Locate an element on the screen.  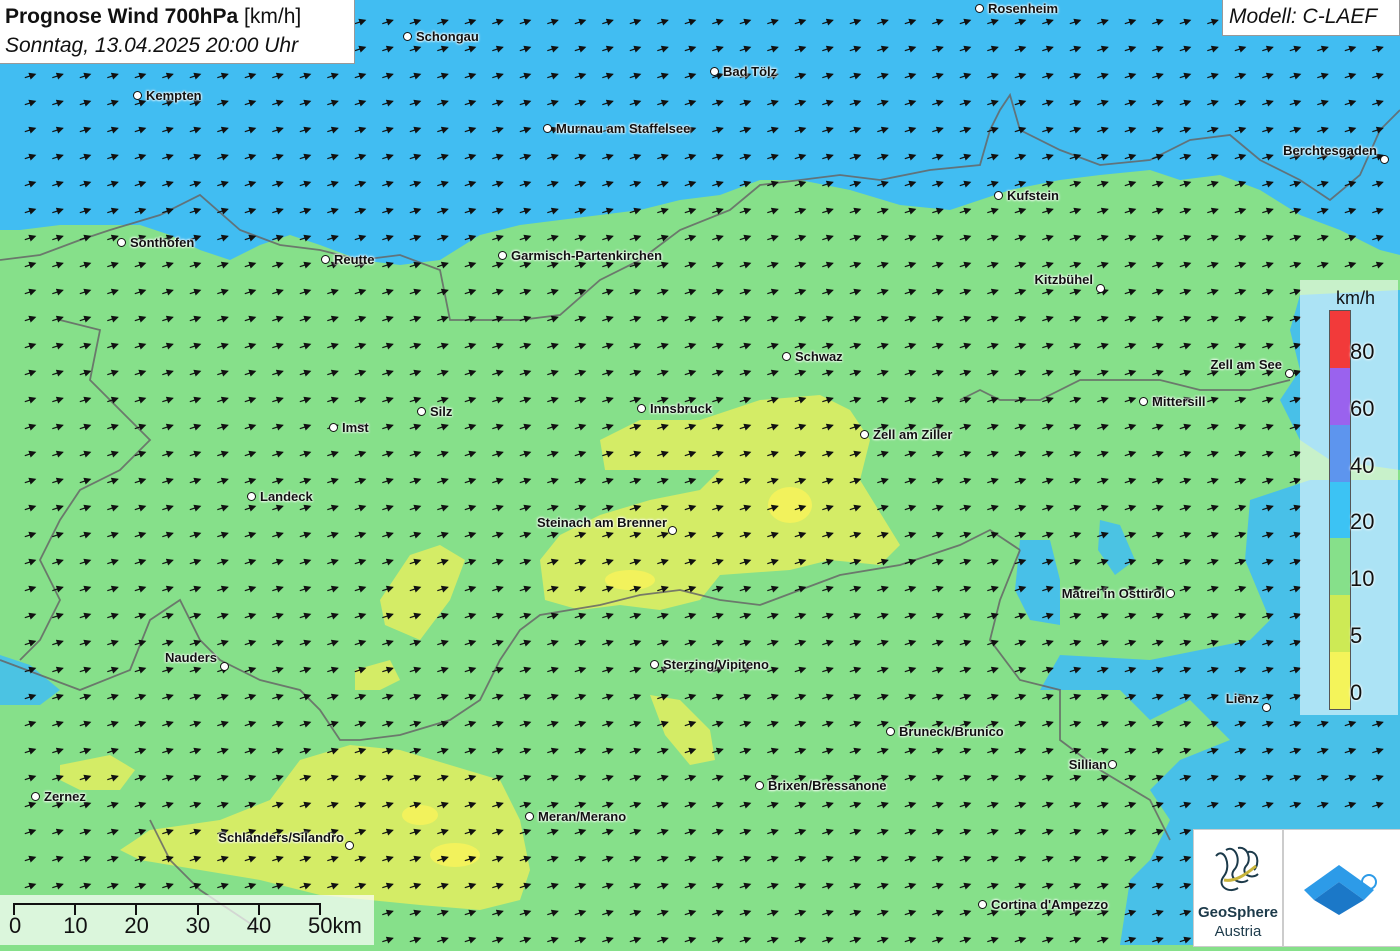
city-label: Garmisch-Partenkirchen is located at coordinates (587, 255).